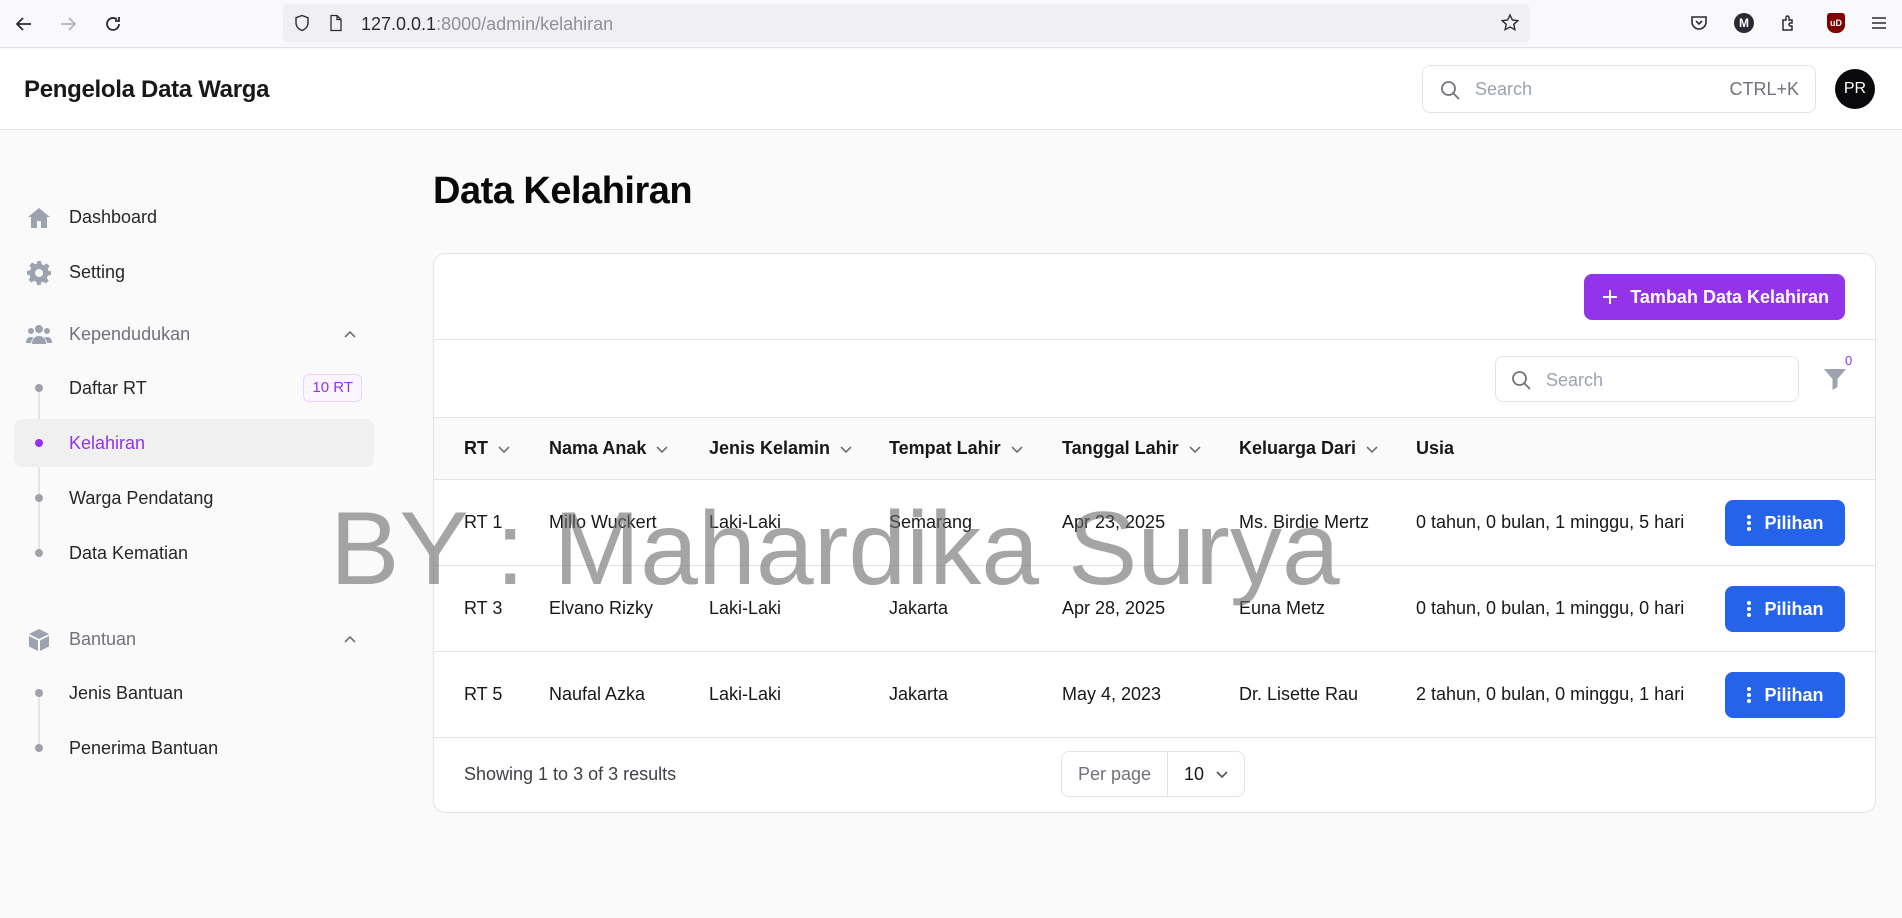  Describe the element at coordinates (1744, 23) in the screenshot. I see `account-icon: M` at that location.